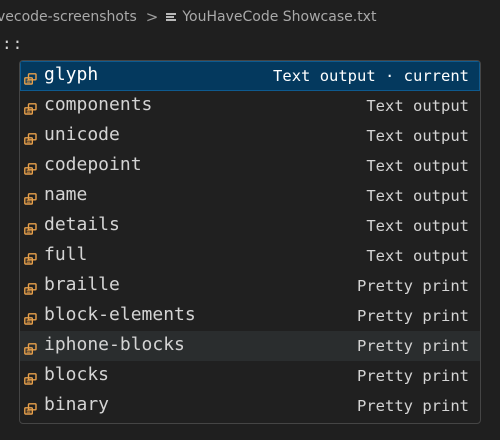 This screenshot has width=500, height=440. Describe the element at coordinates (250, 286) in the screenshot. I see `suggestion-item: braille Pretty print` at that location.